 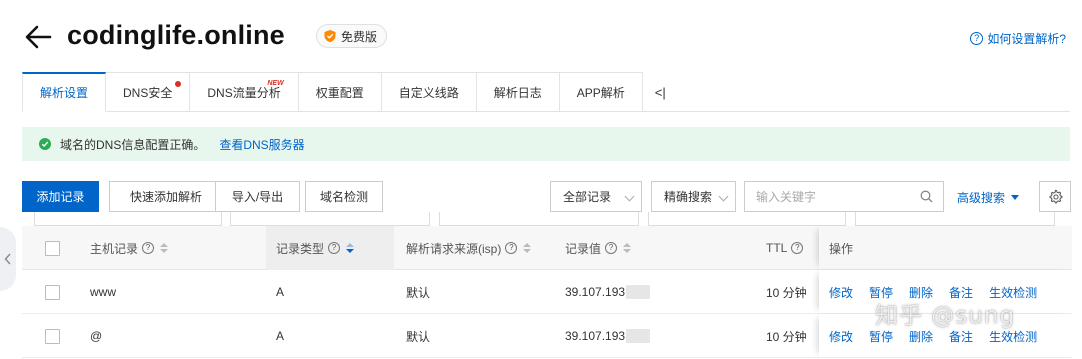 What do you see at coordinates (133, 144) in the screenshot?
I see `alert-message: 域名的DNS信息配置正确。` at bounding box center [133, 144].